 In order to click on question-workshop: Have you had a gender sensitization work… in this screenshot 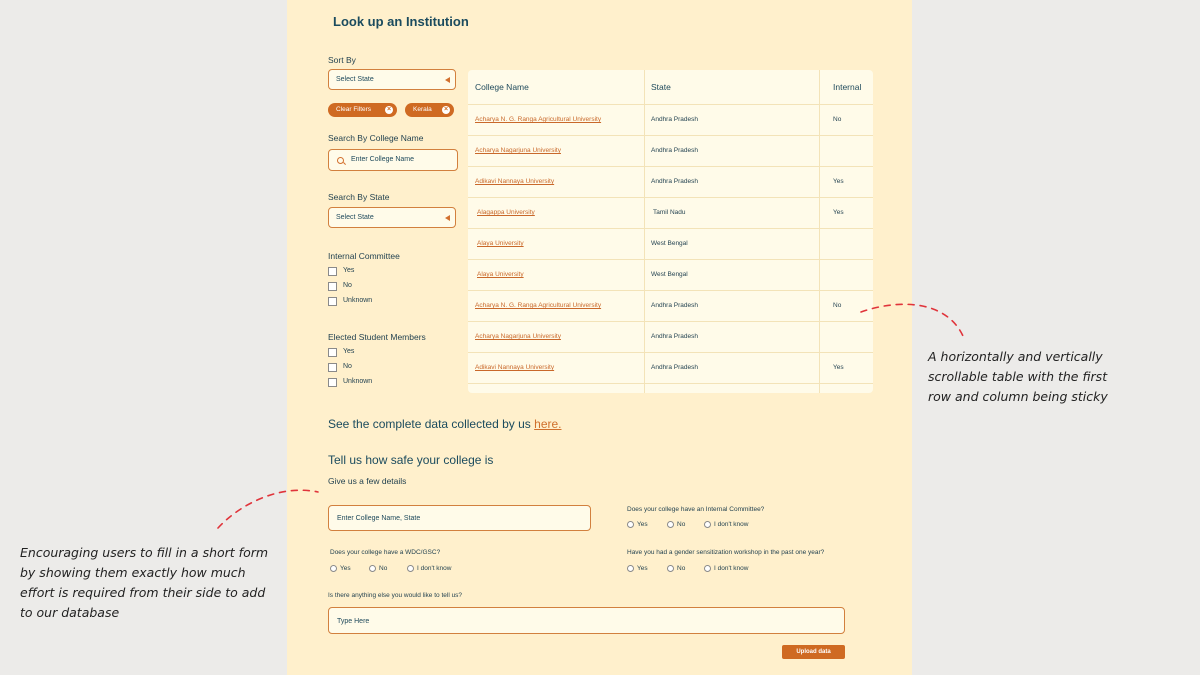, I will do `click(726, 552)`.